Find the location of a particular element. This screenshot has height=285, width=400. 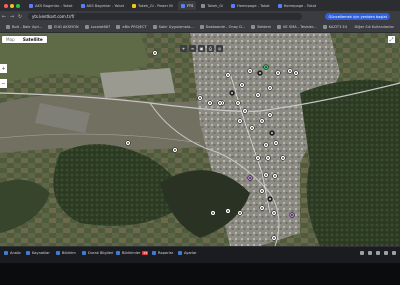

bookmark-item: Localat687 is located at coordinates (97, 27).